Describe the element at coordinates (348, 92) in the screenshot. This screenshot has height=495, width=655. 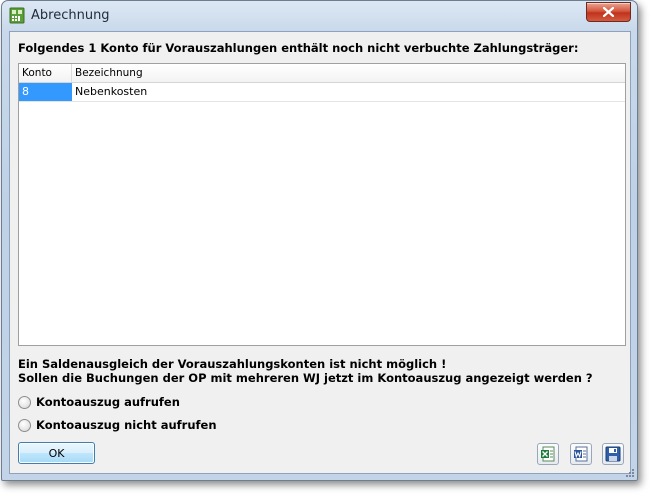
I see `cell-bezeichnung: Nebenkosten` at that location.